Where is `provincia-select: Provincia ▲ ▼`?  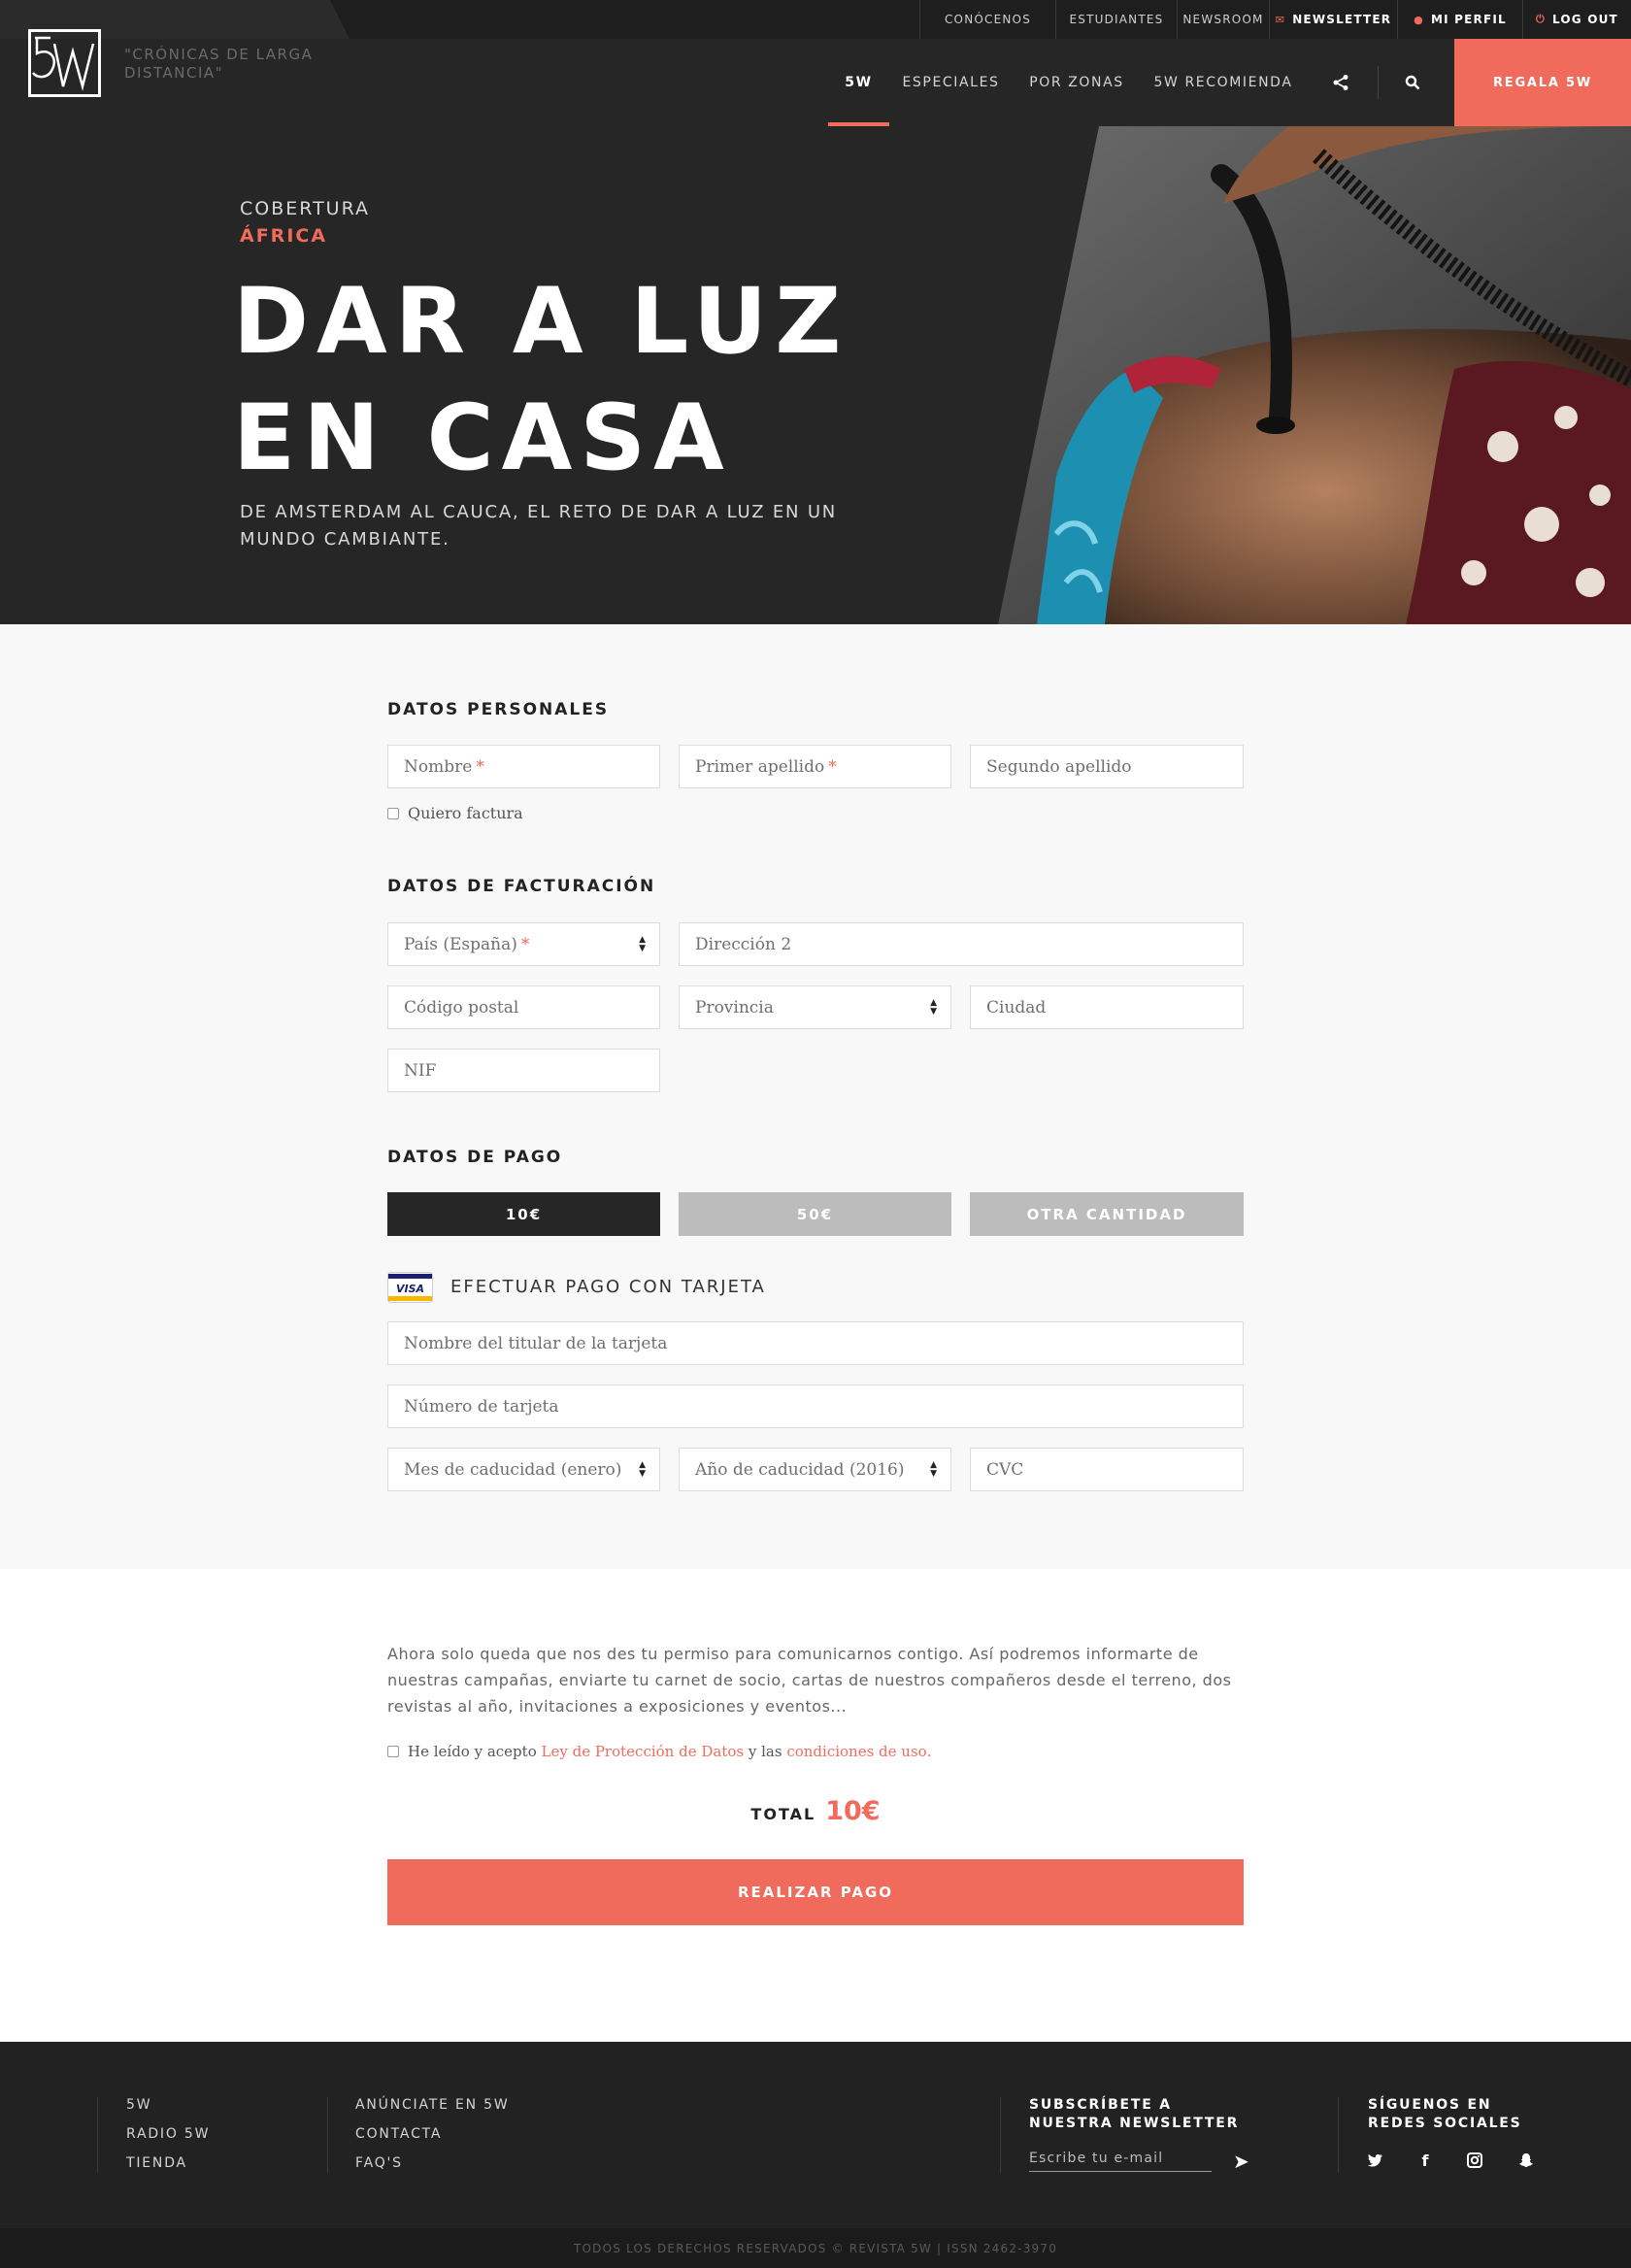 provincia-select: Provincia ▲ ▼ is located at coordinates (815, 1007).